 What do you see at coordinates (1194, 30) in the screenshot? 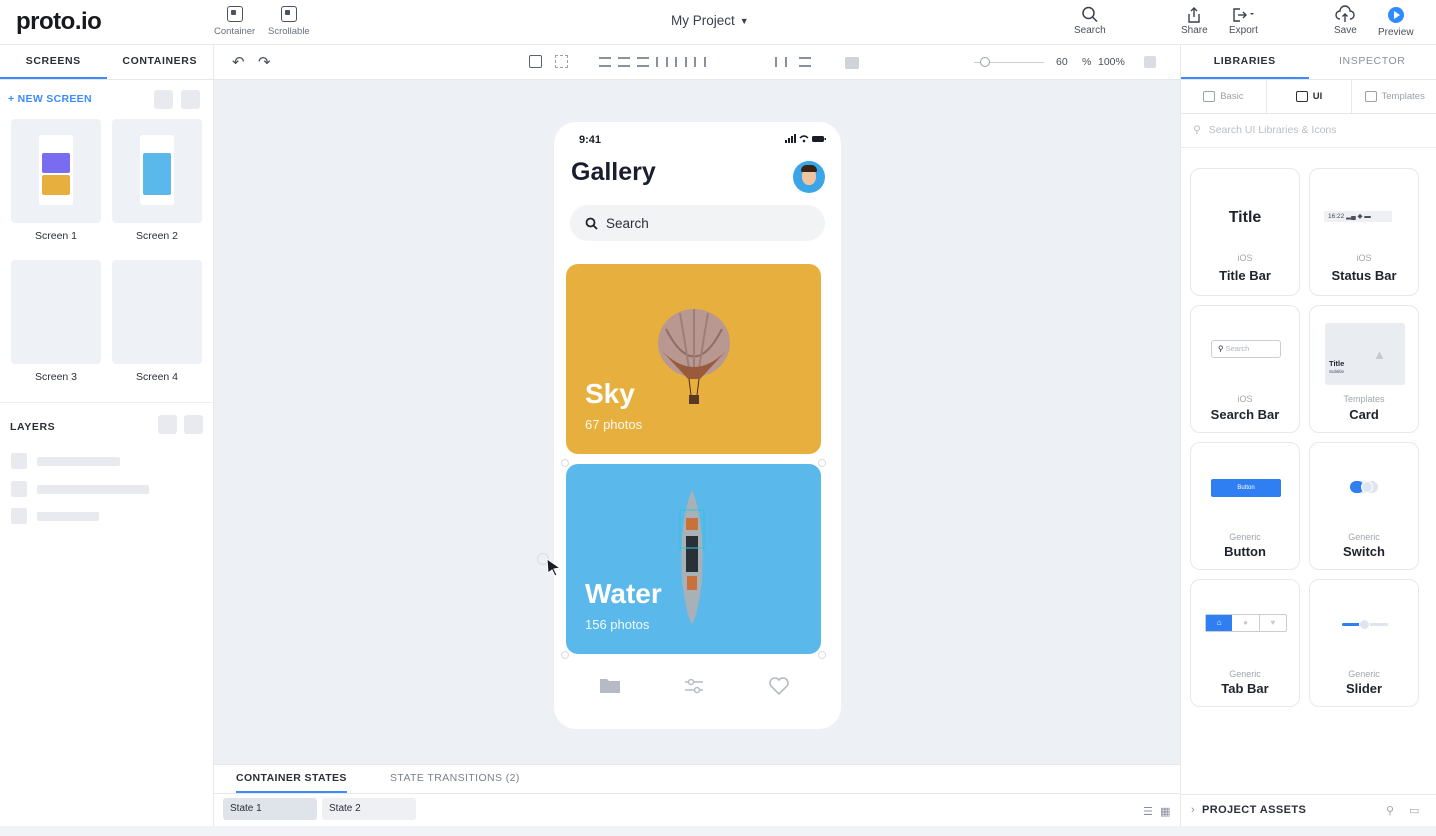
I see `share-label: Share` at bounding box center [1194, 30].